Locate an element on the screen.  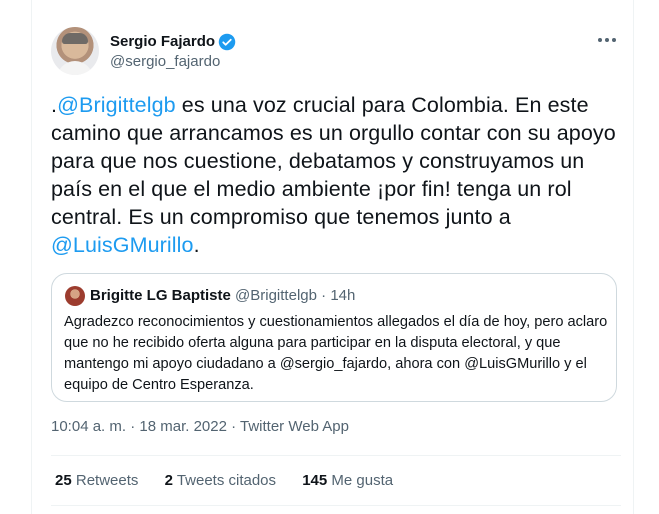
author-name: Sergio Fajardo is located at coordinates (162, 41).